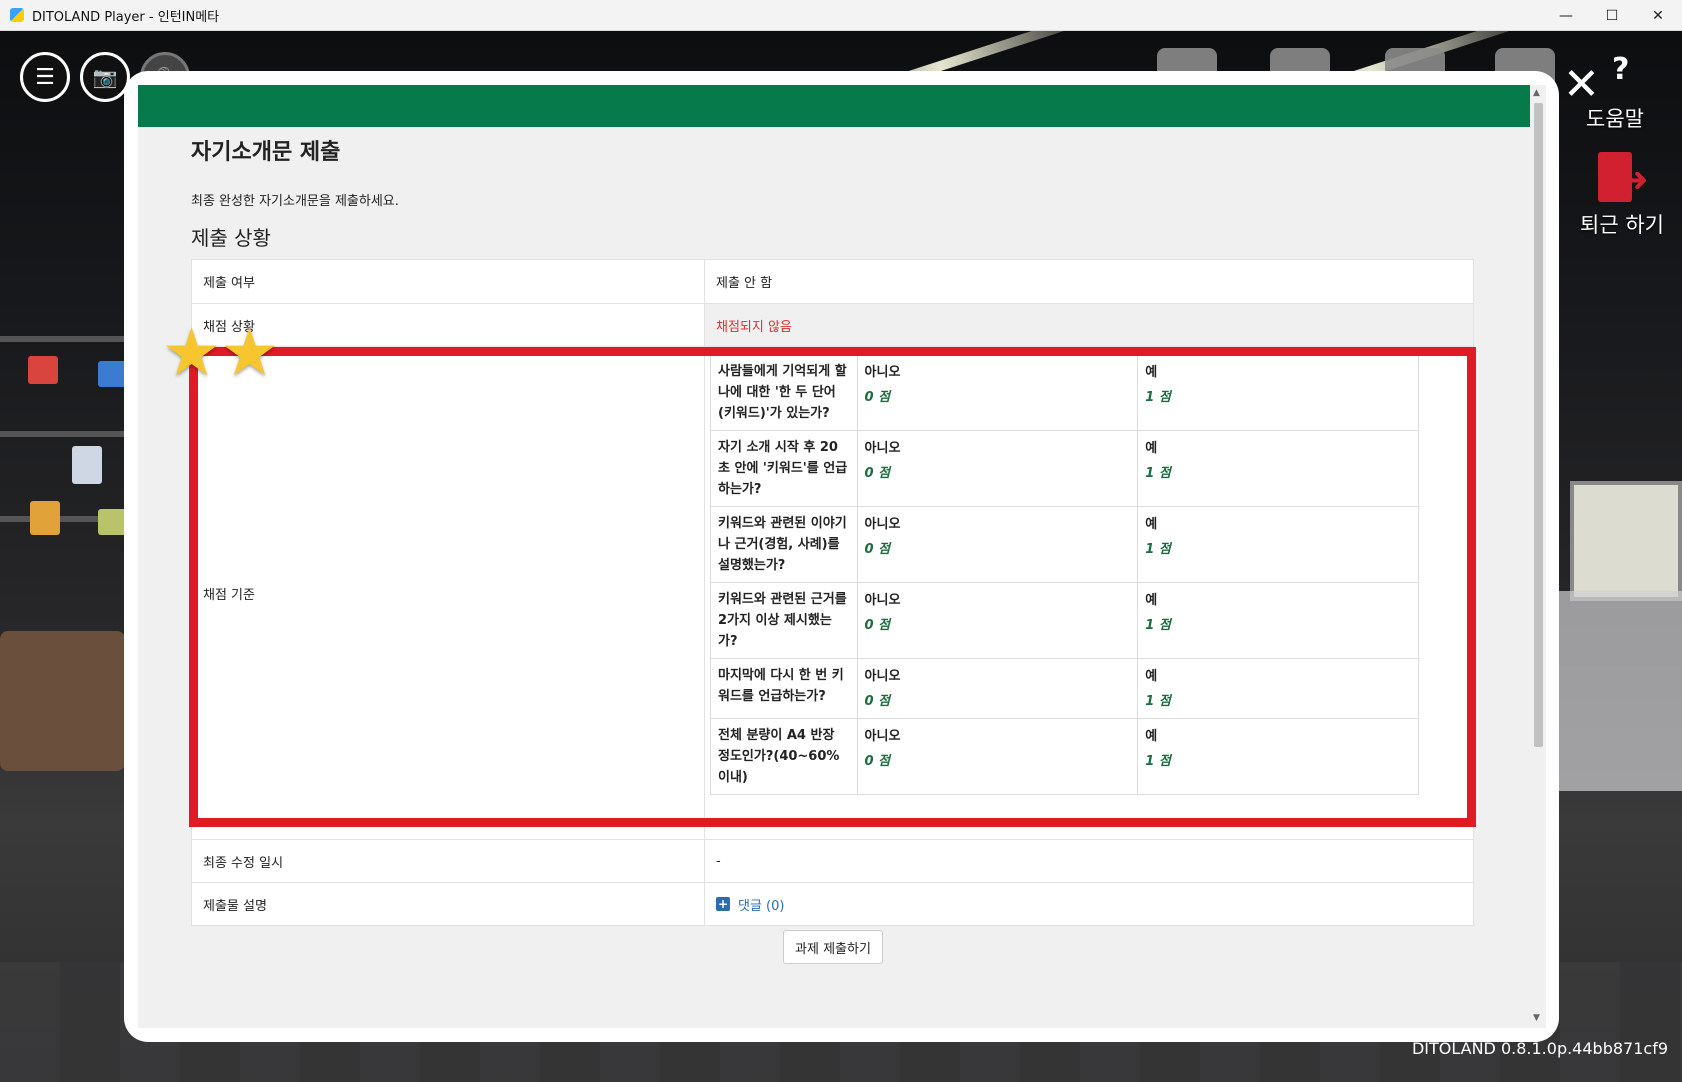  What do you see at coordinates (1536, 1018) in the screenshot?
I see `scroll-down-arrow-icon: ▼` at bounding box center [1536, 1018].